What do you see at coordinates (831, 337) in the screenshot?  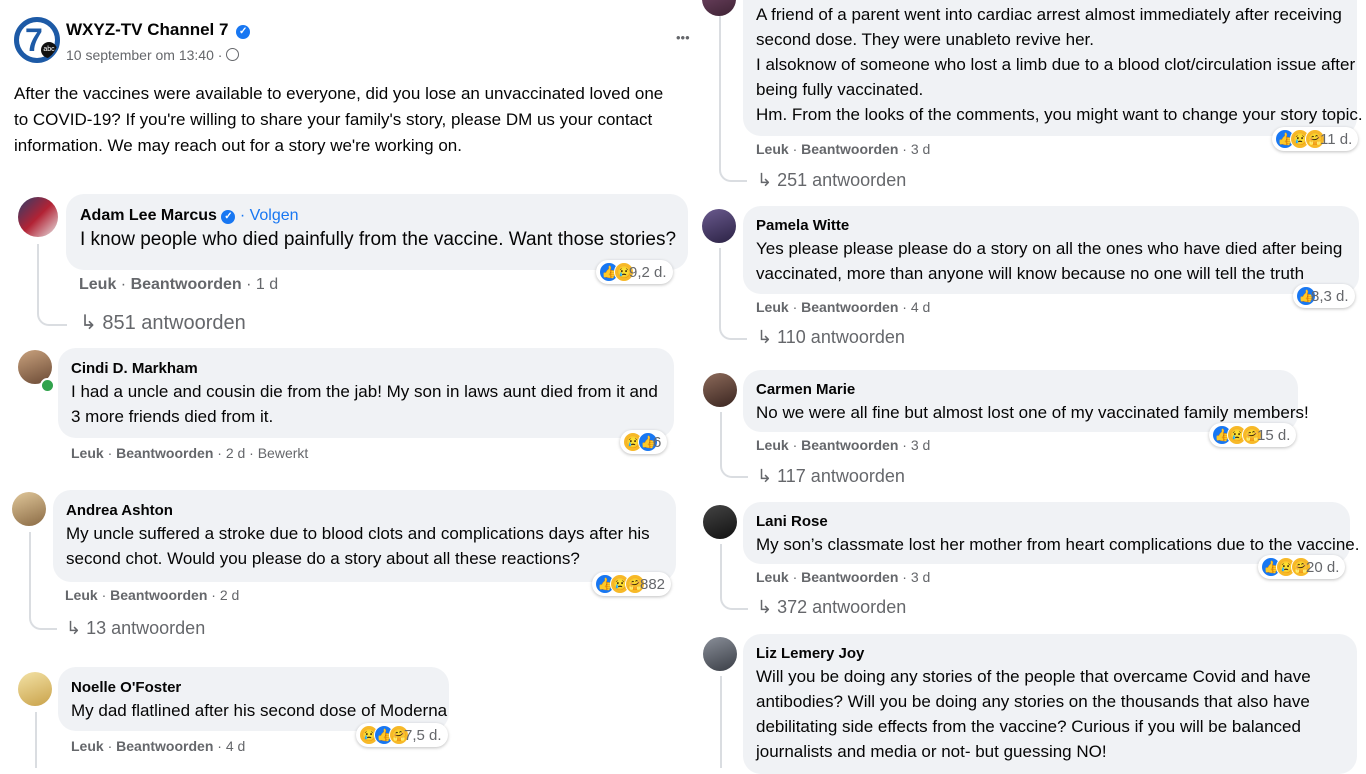 I see `view-replies-link: ↳ 110 antwoorden` at bounding box center [831, 337].